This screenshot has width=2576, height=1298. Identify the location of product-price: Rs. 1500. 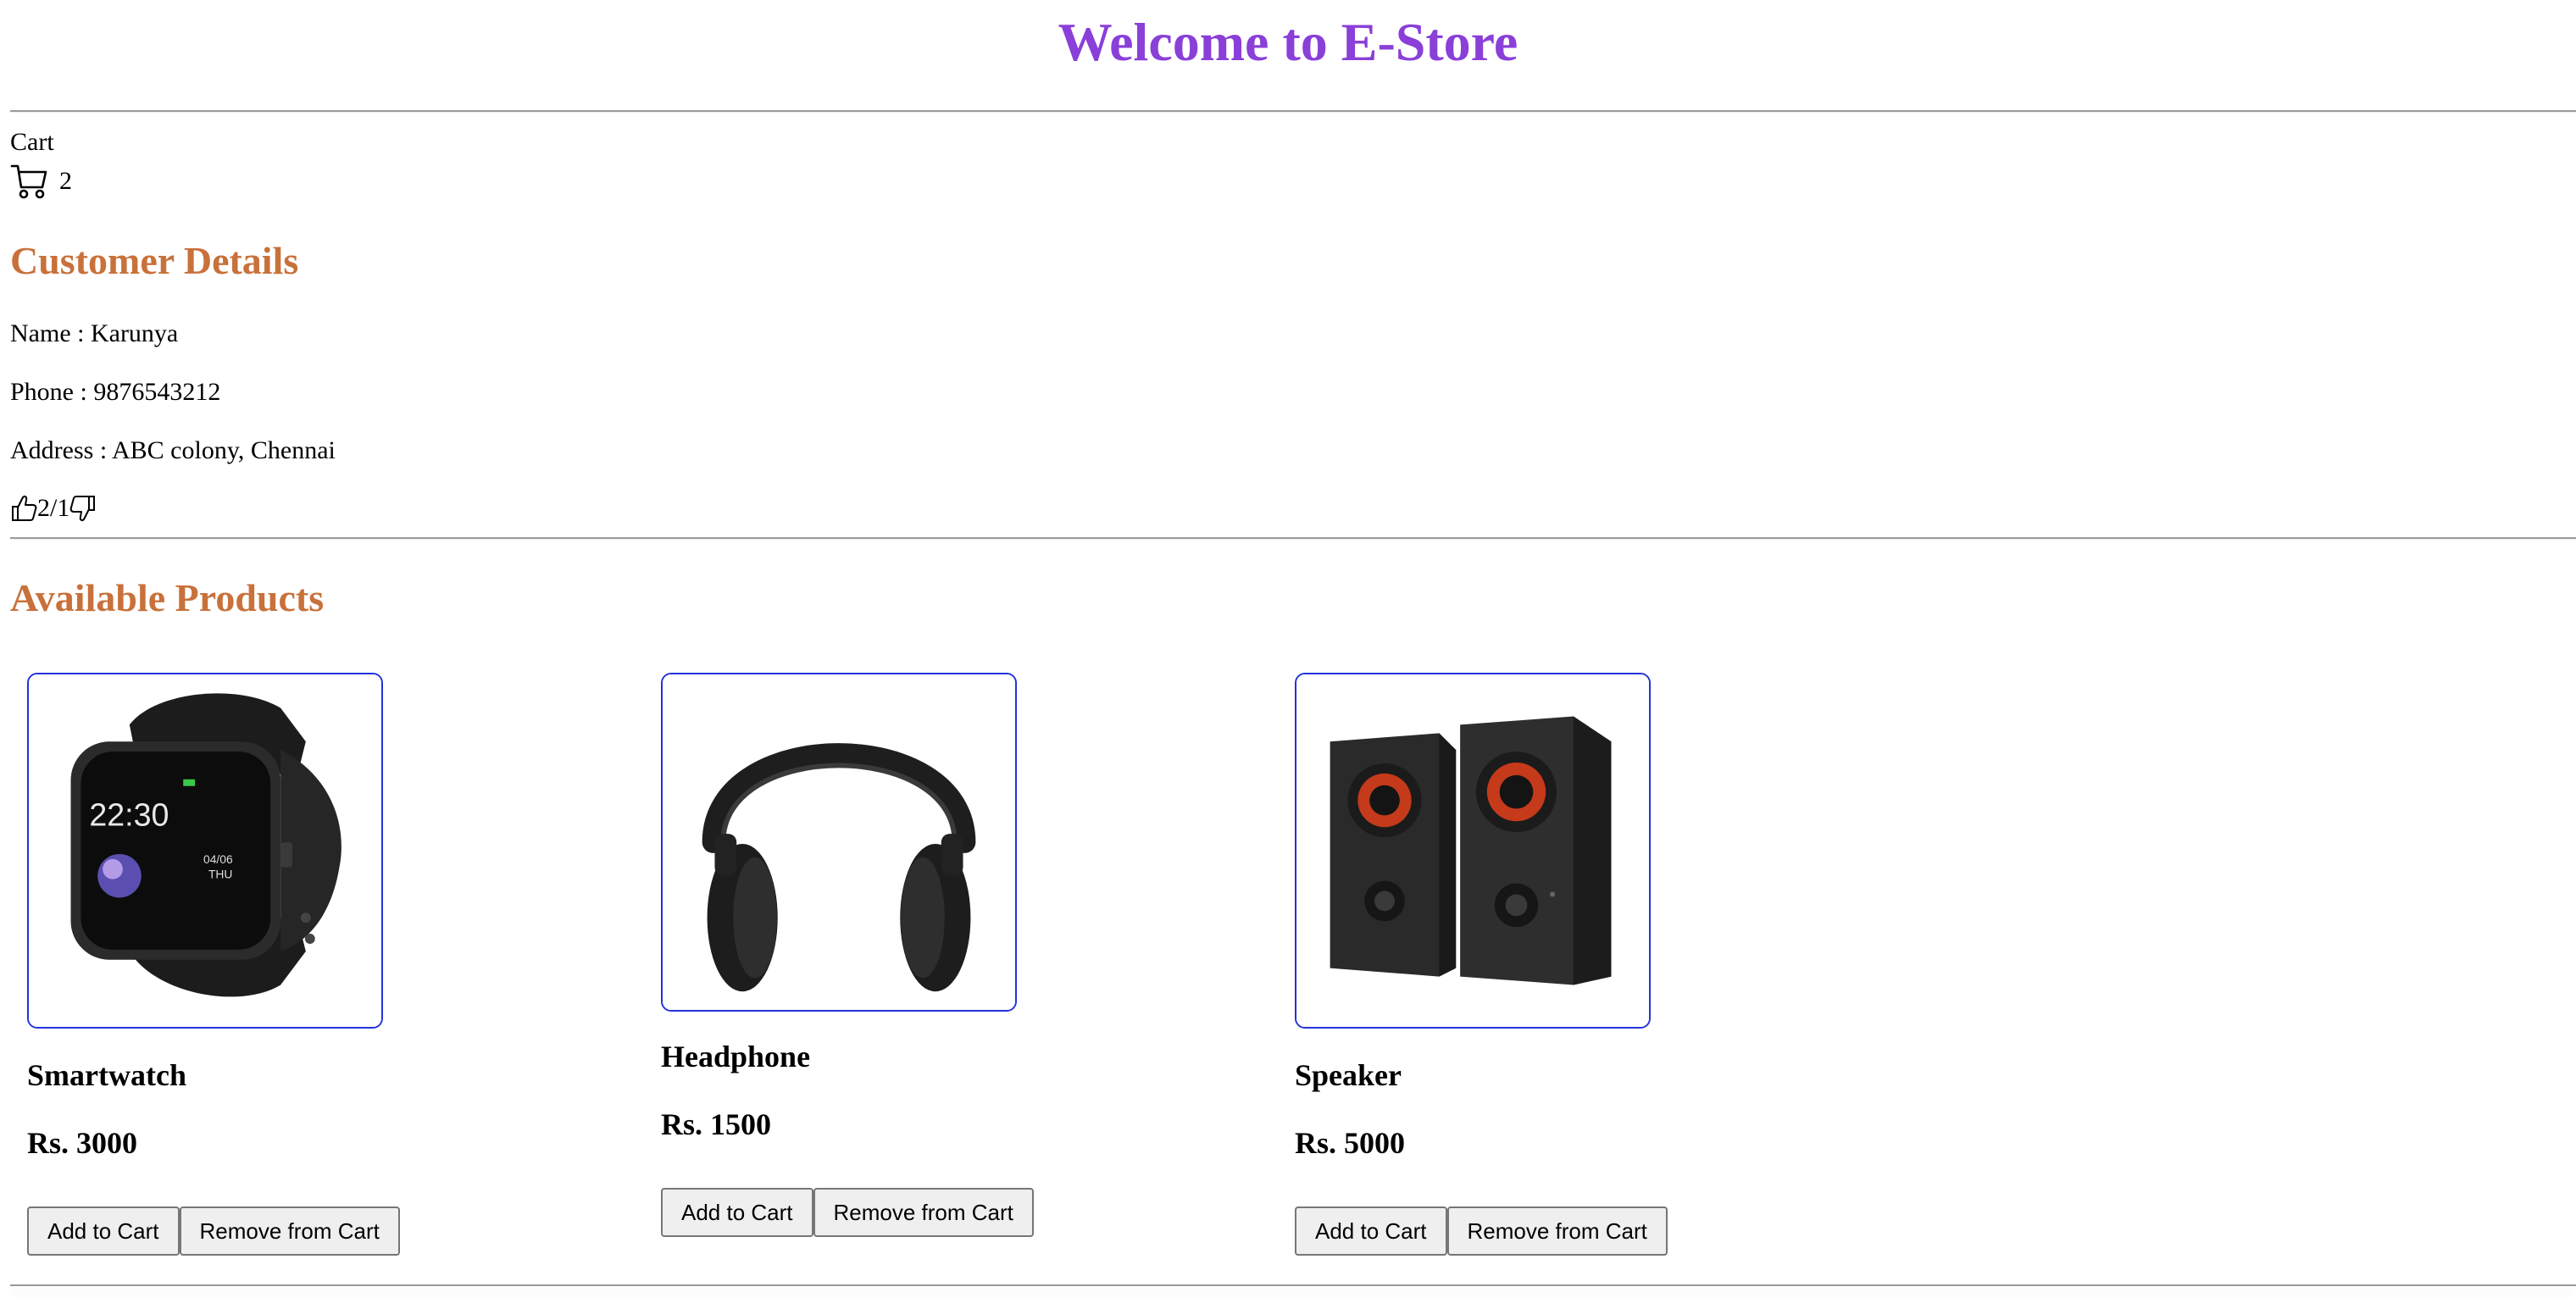
(716, 1124).